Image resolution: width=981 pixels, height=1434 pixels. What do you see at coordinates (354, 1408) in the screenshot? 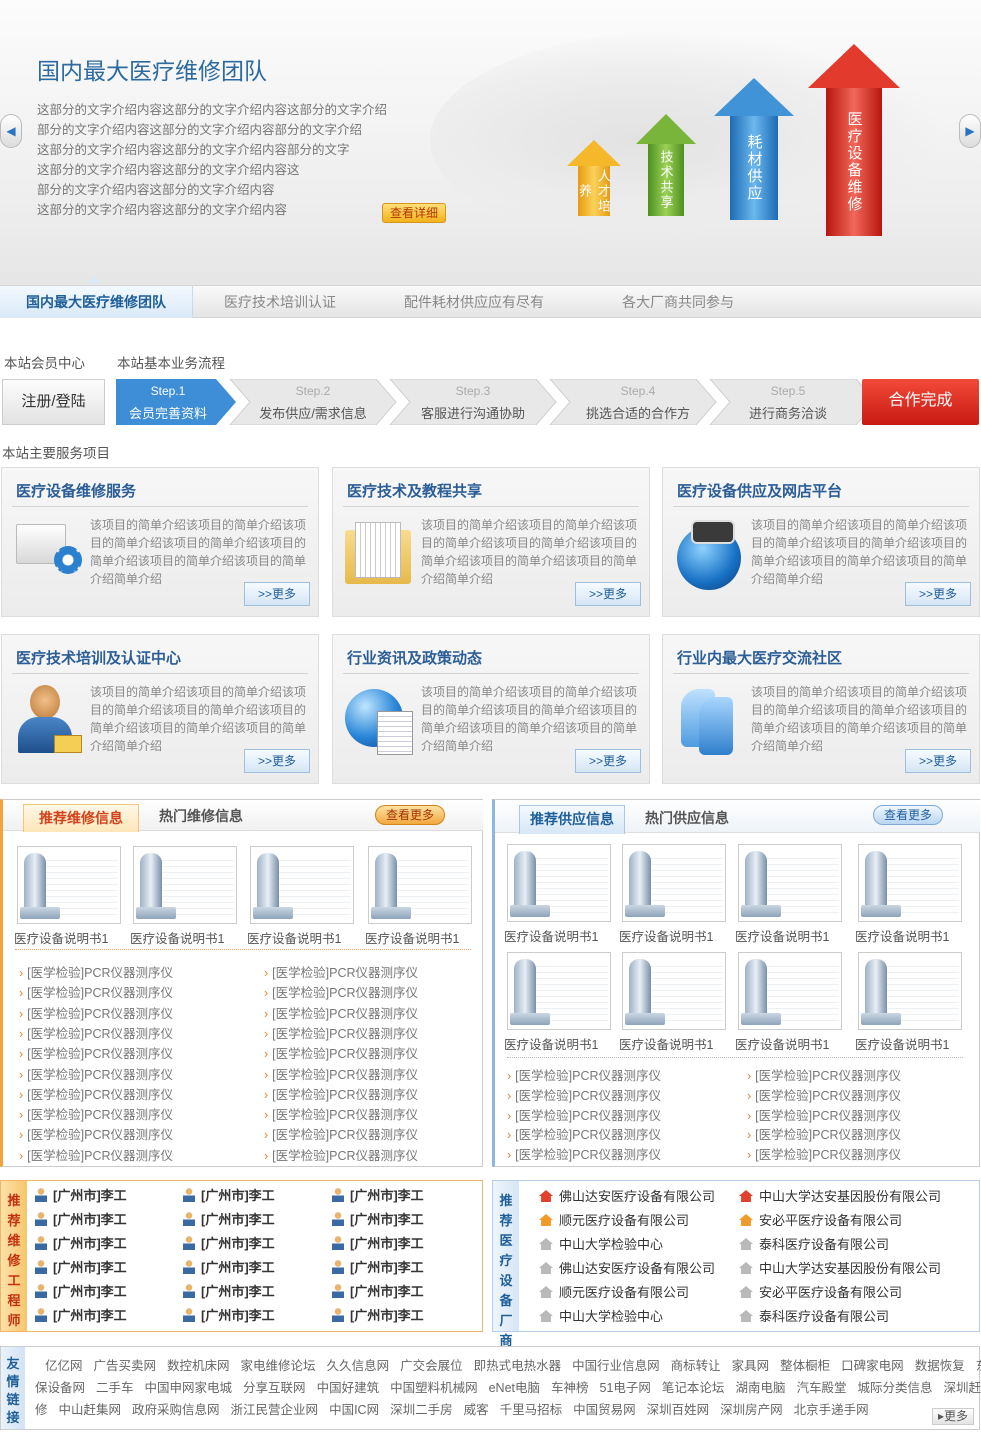
I see `friend-link: 中国IC网` at bounding box center [354, 1408].